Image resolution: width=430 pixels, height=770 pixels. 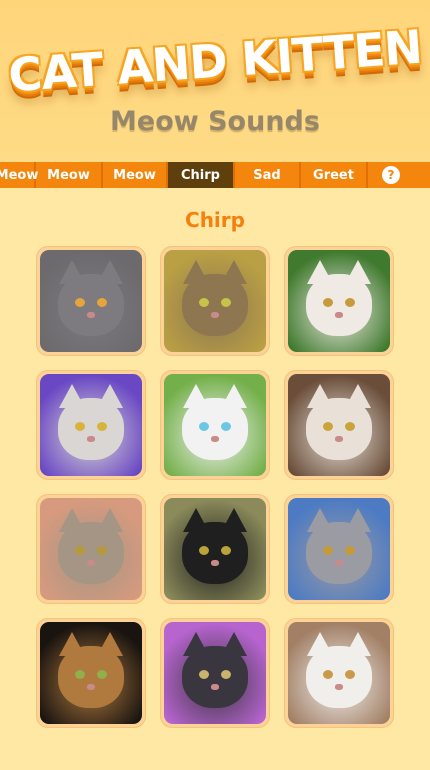 I want to click on section-title: Chirp, so click(x=215, y=220).